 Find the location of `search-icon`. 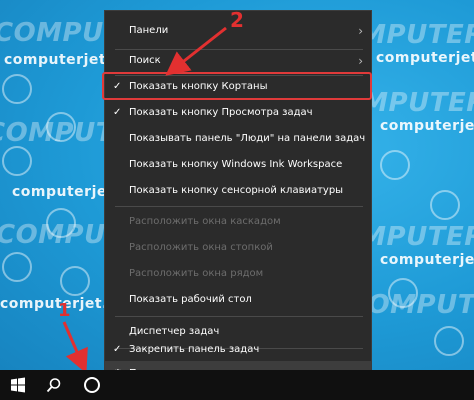

search-icon is located at coordinates (54, 385).